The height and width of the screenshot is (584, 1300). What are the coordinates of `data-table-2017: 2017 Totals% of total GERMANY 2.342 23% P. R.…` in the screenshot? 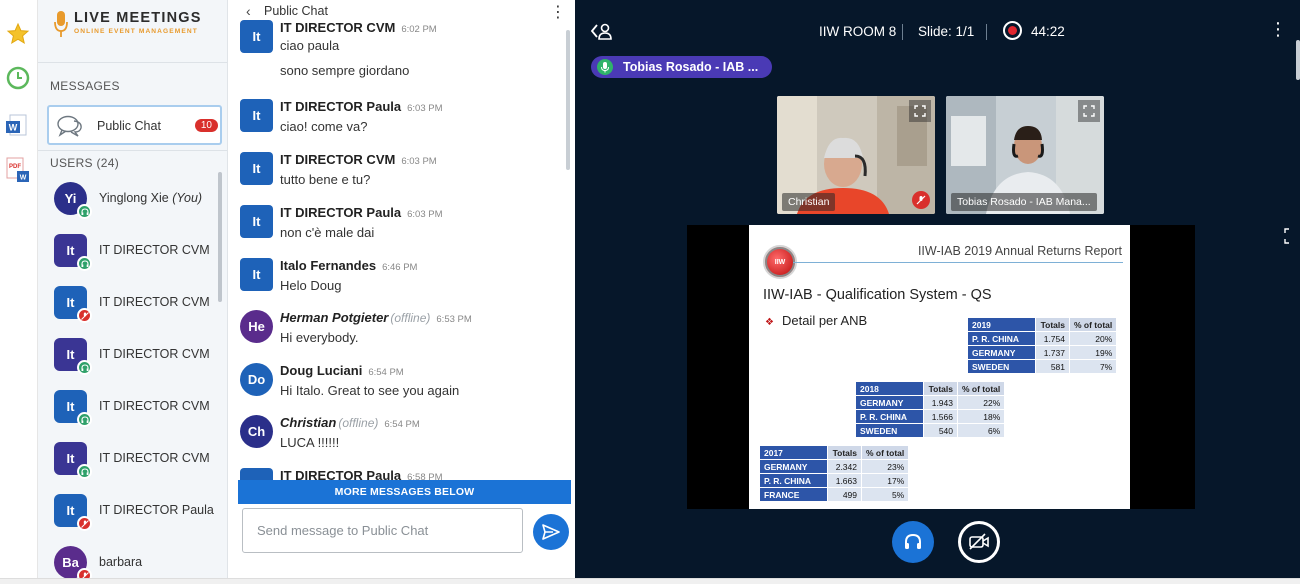 It's located at (834, 473).